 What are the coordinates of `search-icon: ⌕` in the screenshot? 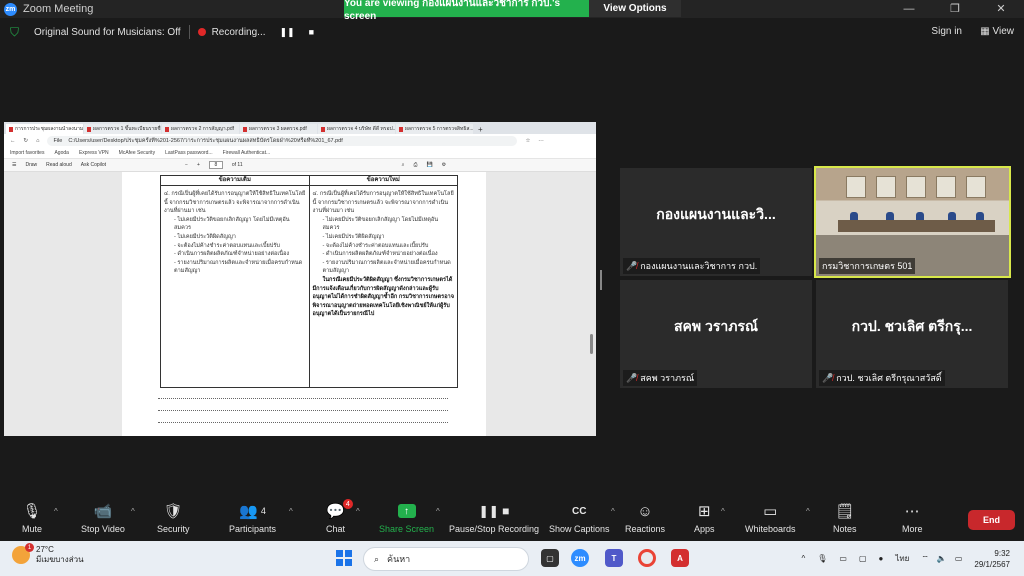 It's located at (403, 165).